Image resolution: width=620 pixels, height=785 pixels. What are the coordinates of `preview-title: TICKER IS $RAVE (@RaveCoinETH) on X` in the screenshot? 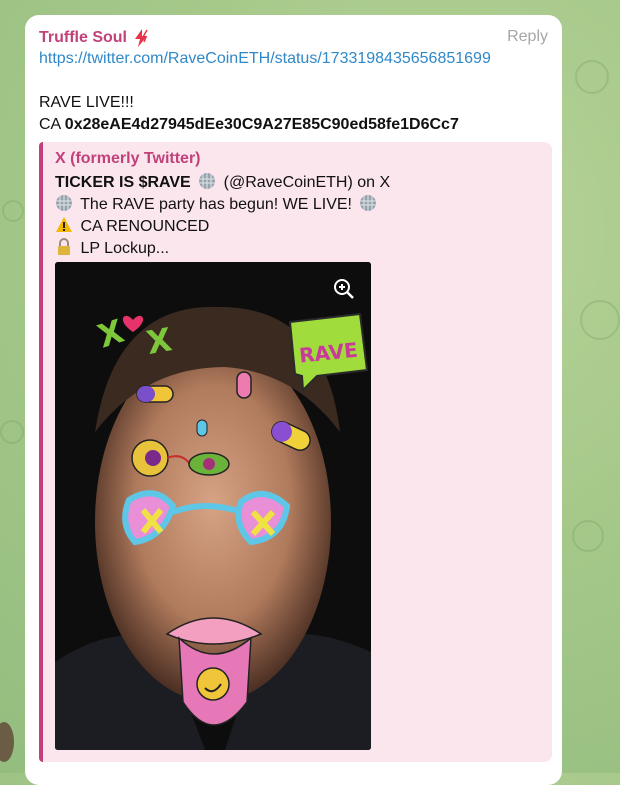 It's located at (222, 182).